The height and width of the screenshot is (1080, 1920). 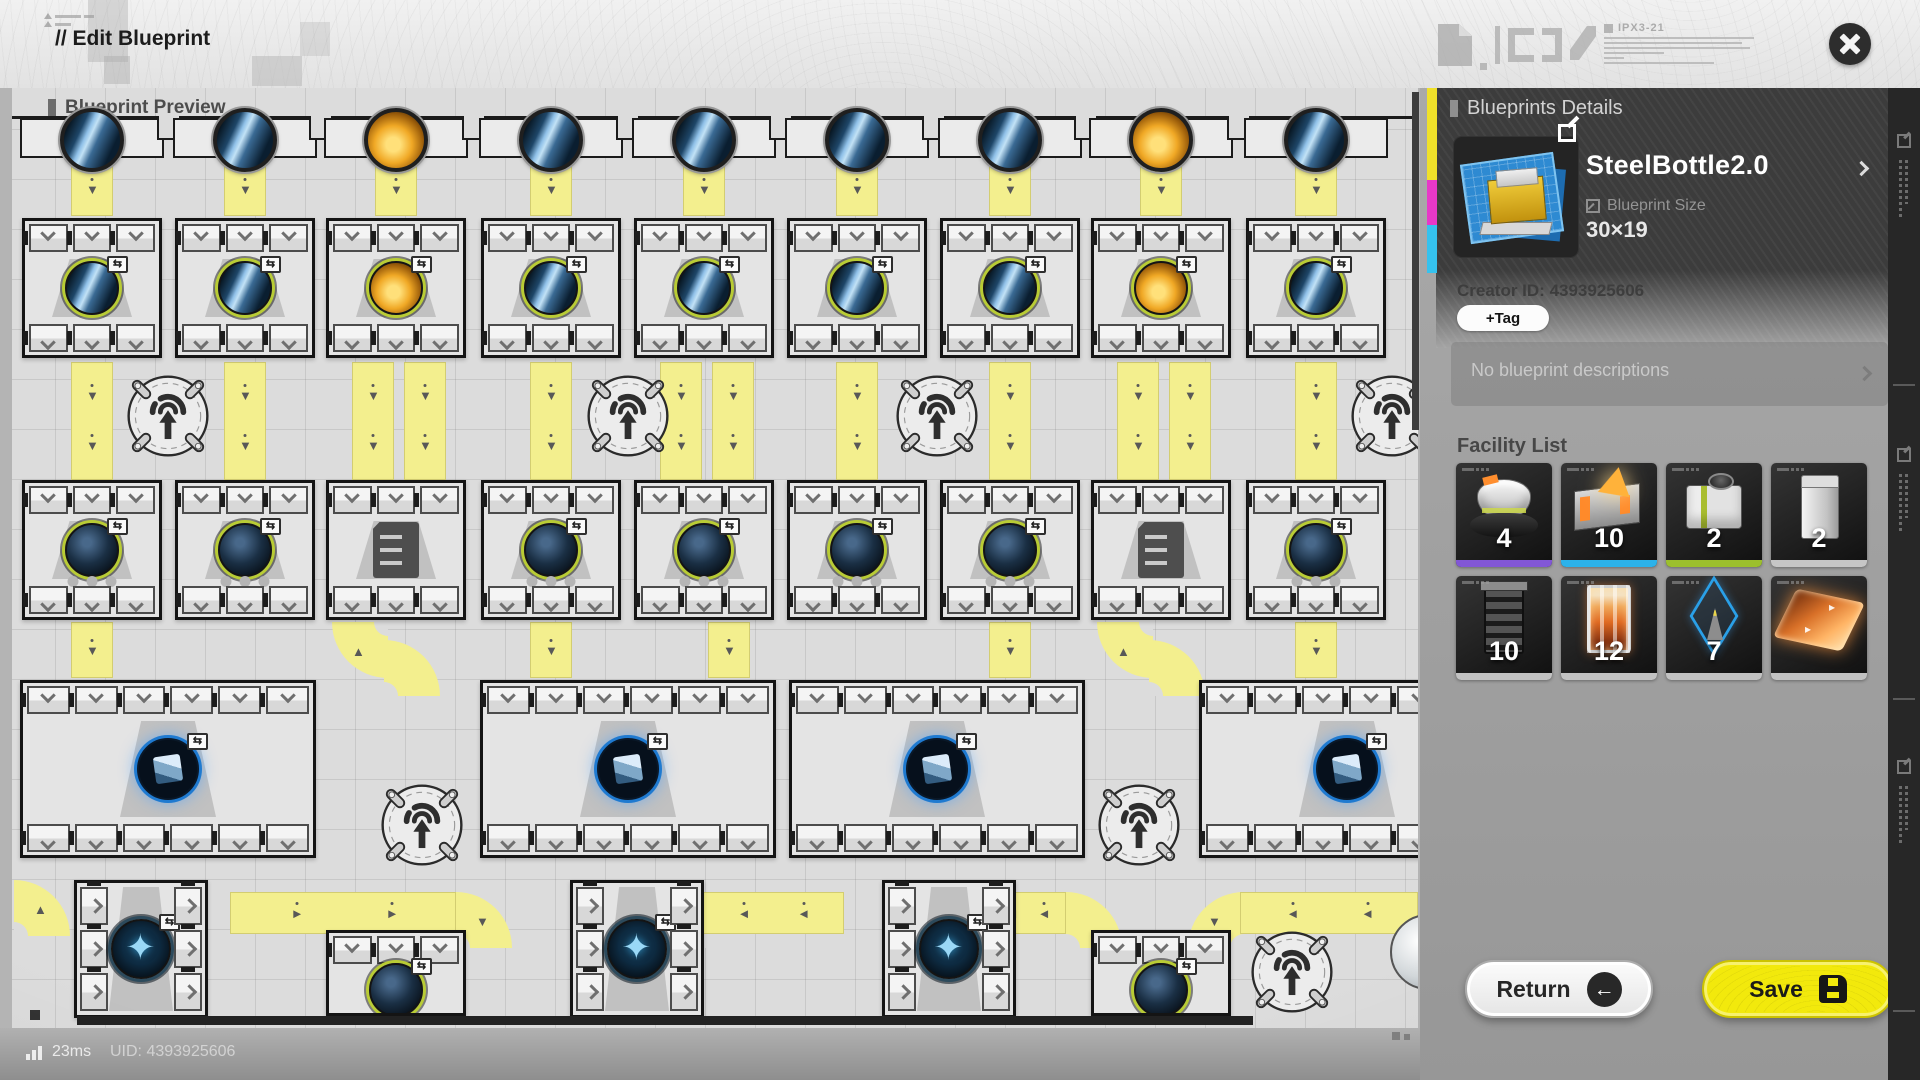 What do you see at coordinates (1714, 515) in the screenshot?
I see `facility-item-processing-unit: 2` at bounding box center [1714, 515].